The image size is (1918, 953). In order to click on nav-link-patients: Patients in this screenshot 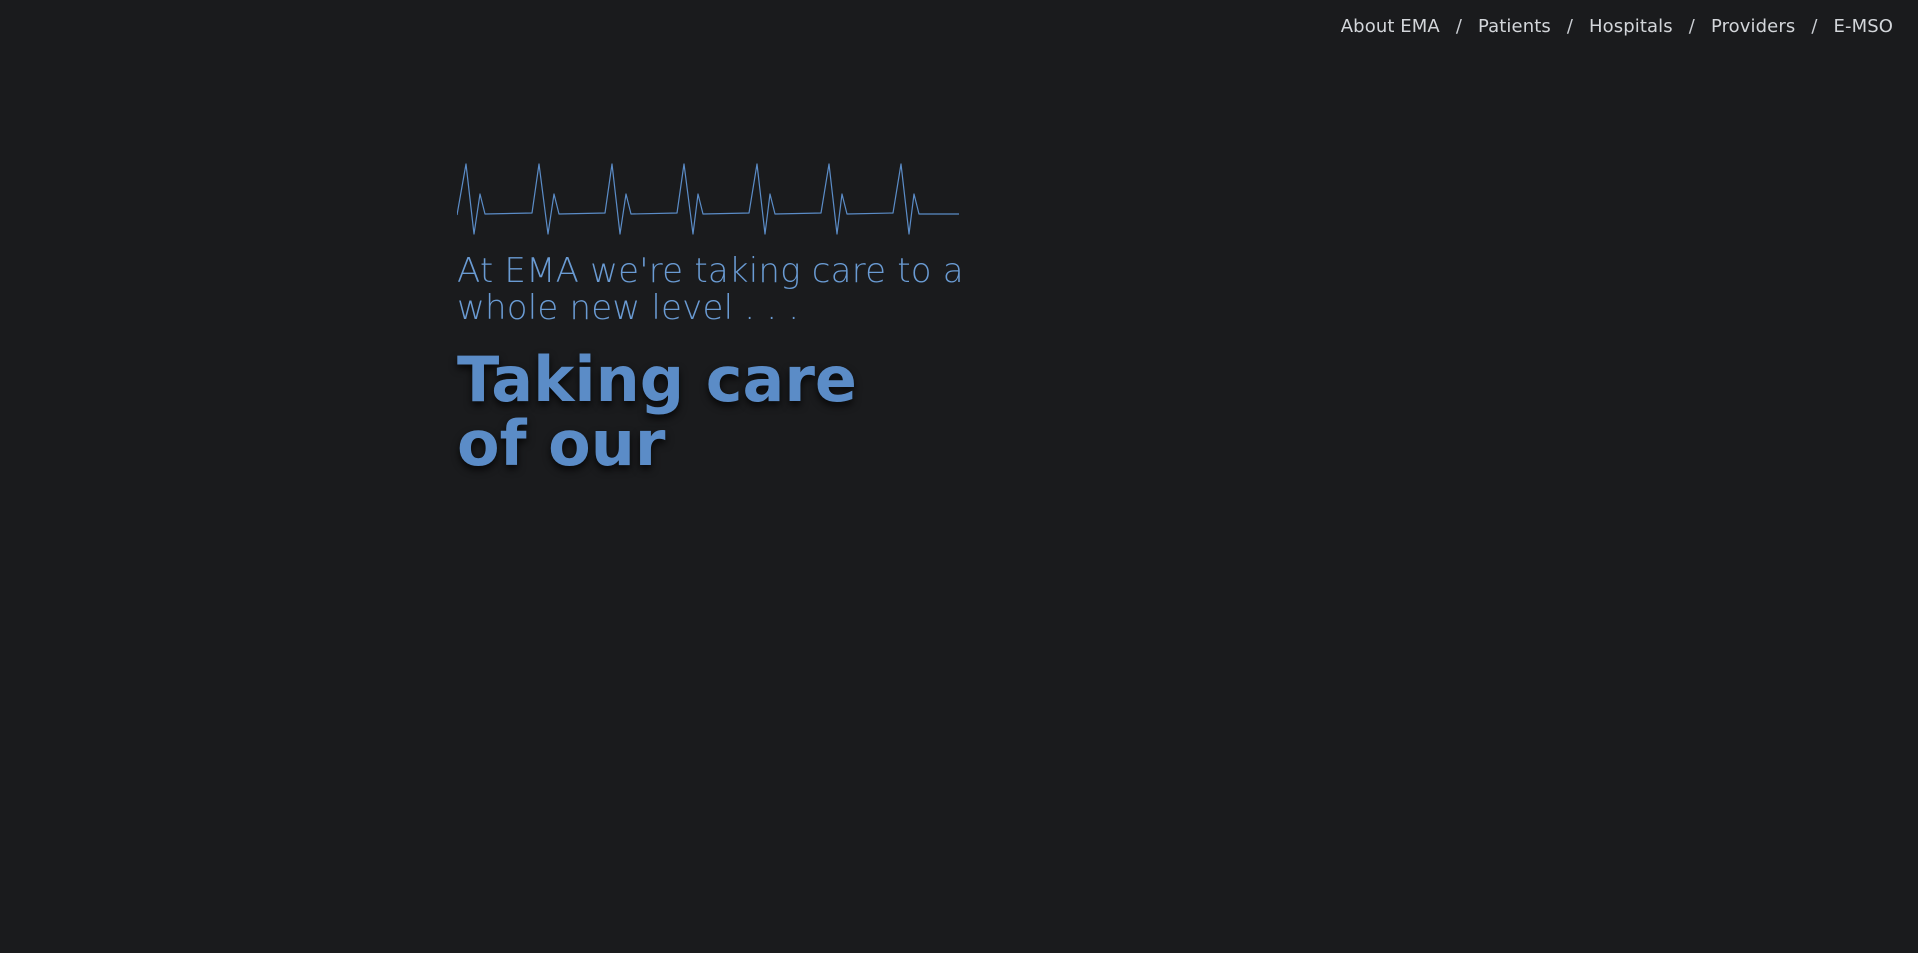, I will do `click(1514, 26)`.